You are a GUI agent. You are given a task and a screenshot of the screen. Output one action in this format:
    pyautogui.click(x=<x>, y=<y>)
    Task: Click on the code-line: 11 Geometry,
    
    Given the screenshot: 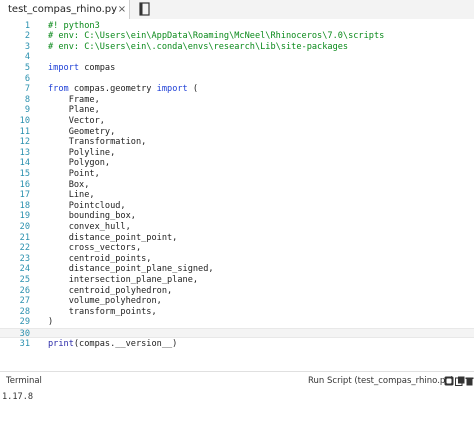 What is the action you would take?
    pyautogui.click(x=237, y=132)
    